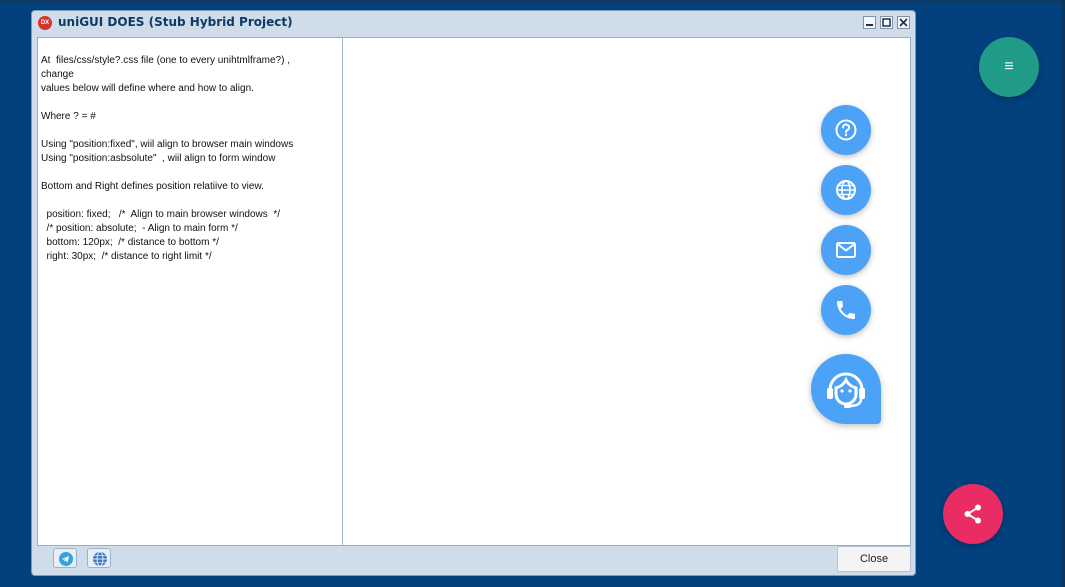 The image size is (1065, 587). What do you see at coordinates (474, 560) in the screenshot?
I see `window-footer: Close` at bounding box center [474, 560].